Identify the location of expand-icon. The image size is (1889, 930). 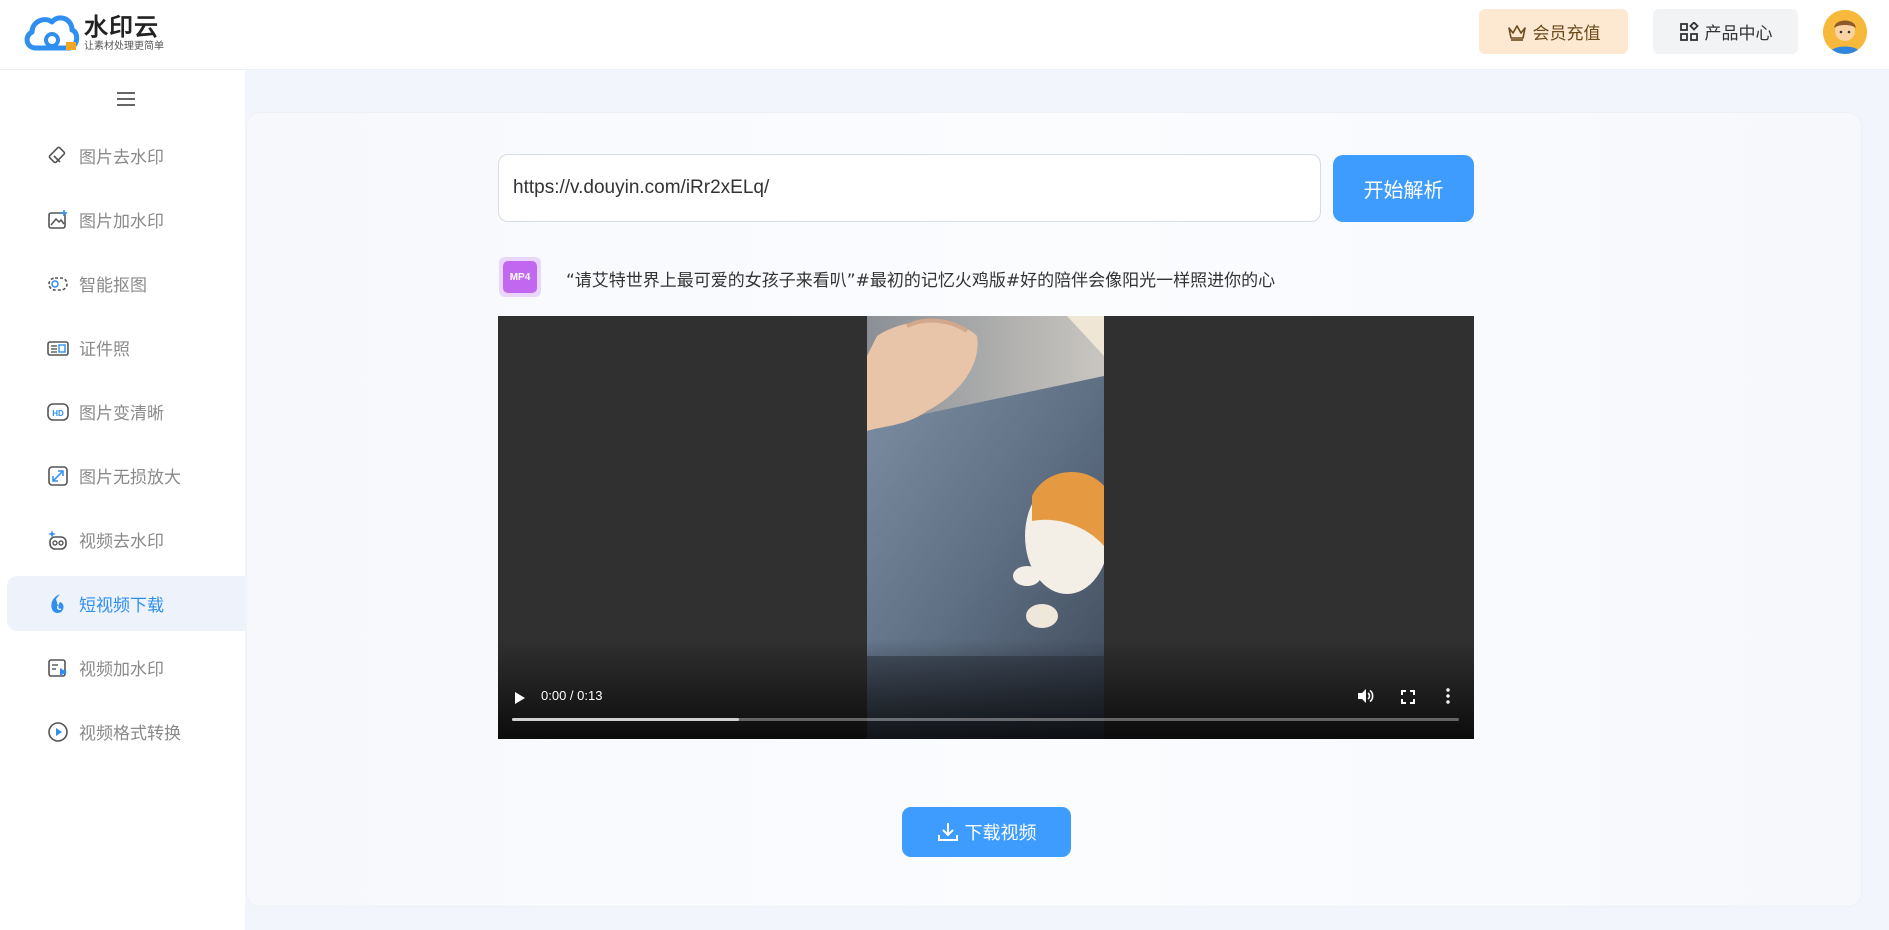
(58, 476).